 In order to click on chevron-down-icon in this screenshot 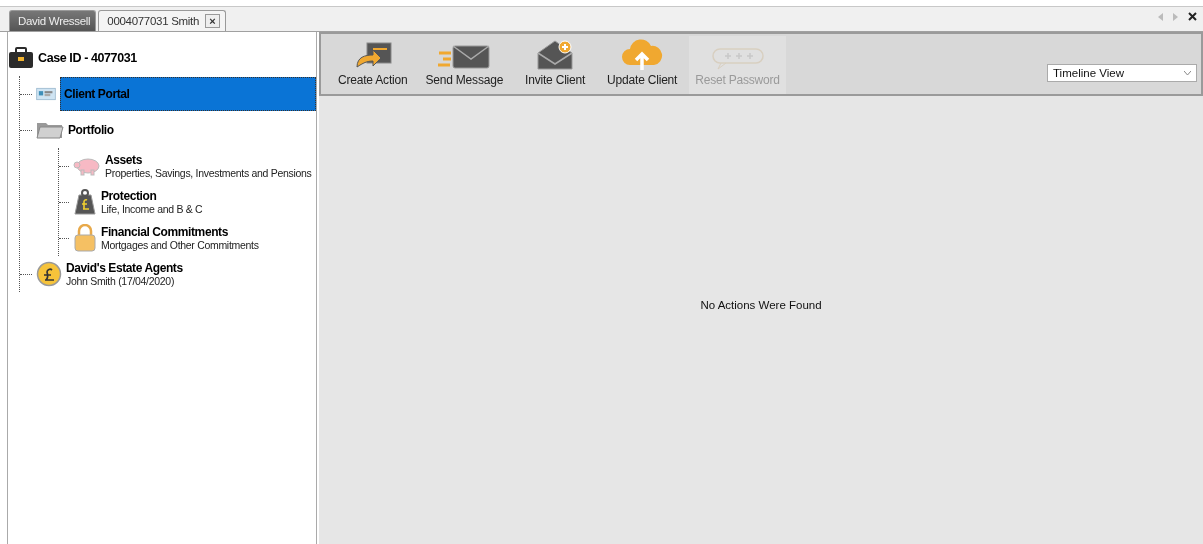, I will do `click(1187, 73)`.